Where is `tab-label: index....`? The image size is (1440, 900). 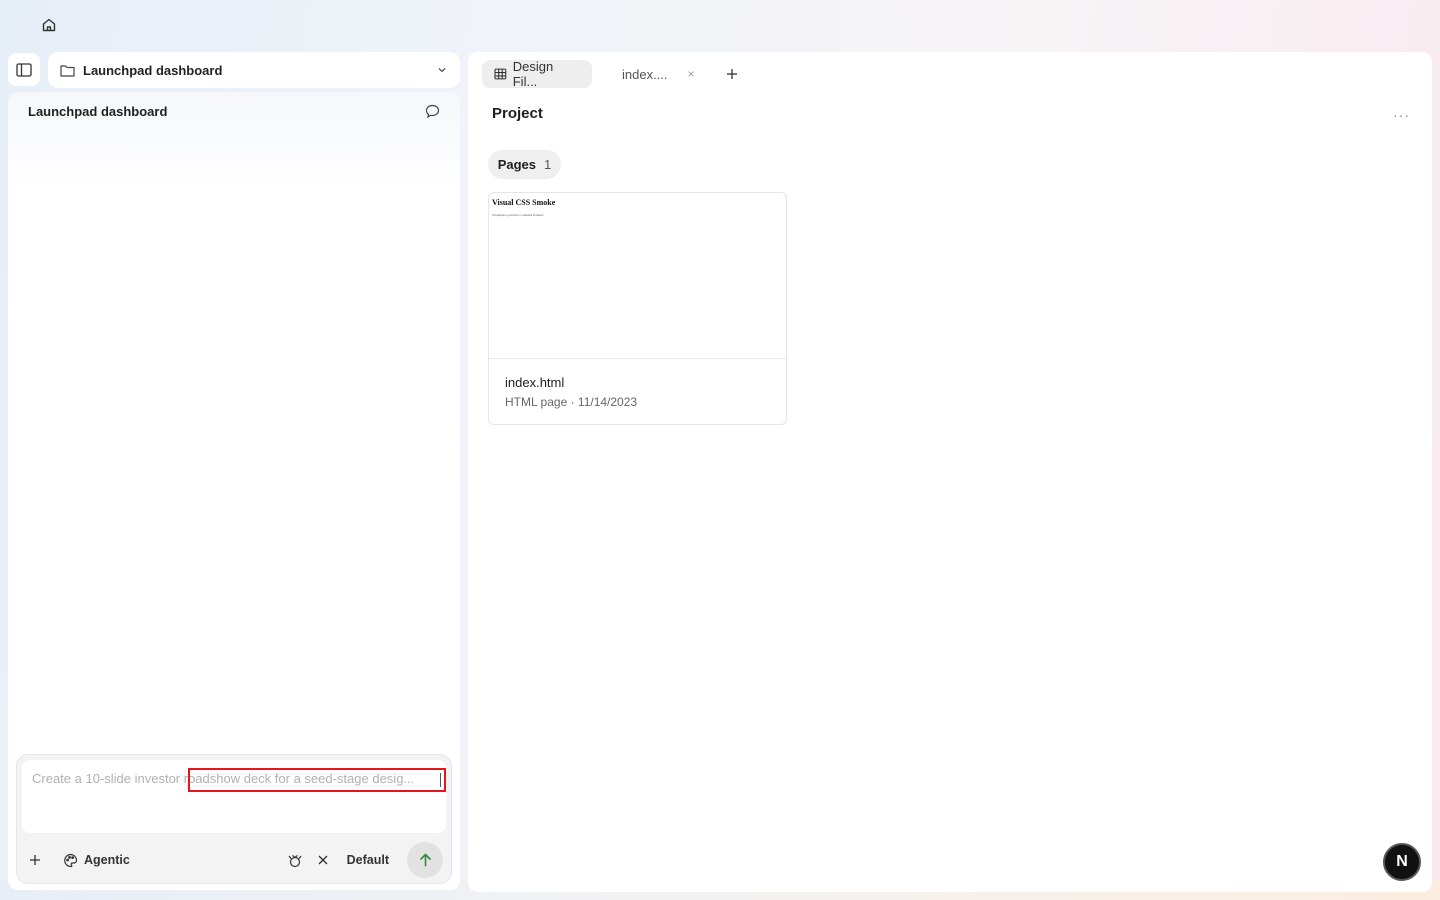
tab-label: index.... is located at coordinates (645, 74).